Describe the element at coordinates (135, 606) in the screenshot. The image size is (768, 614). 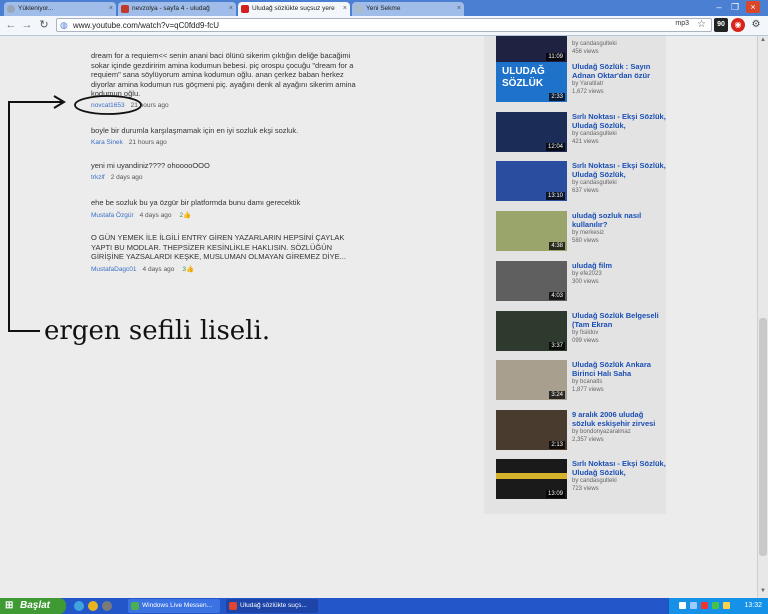
I see `messenger-icon` at that location.